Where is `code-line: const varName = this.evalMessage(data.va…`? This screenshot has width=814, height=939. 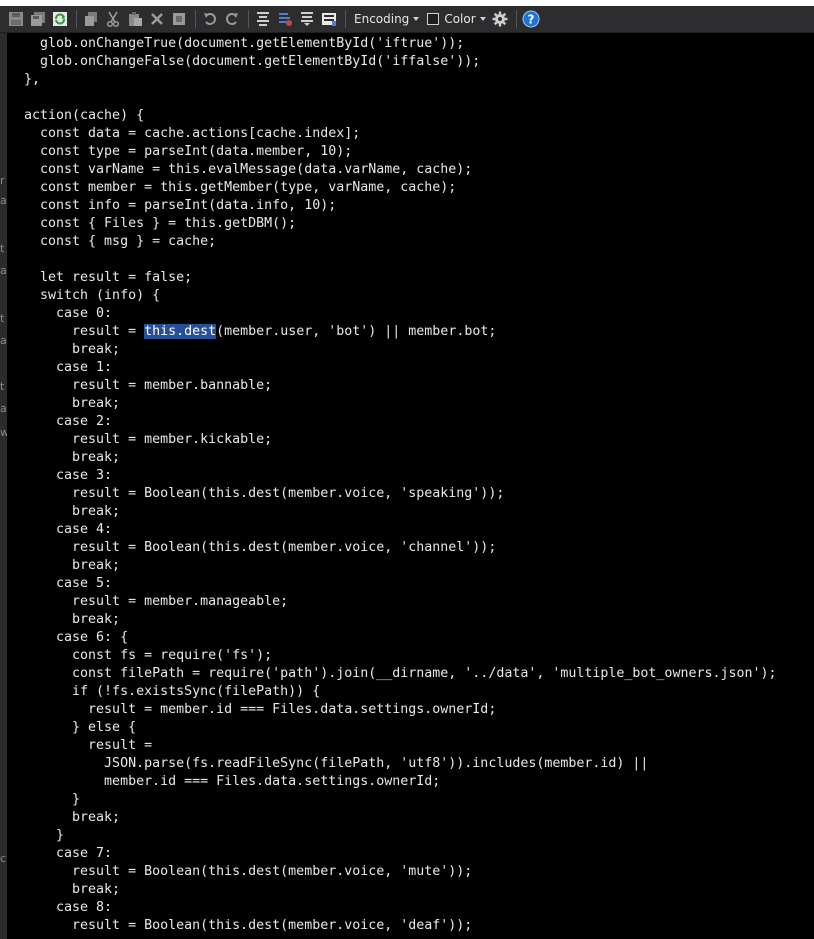
code-line: const varName = this.evalMessage(data.va… is located at coordinates (400, 170).